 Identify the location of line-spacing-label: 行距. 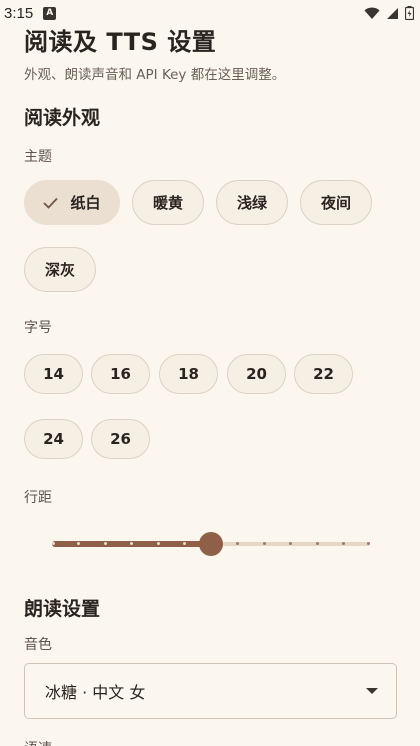
(38, 498).